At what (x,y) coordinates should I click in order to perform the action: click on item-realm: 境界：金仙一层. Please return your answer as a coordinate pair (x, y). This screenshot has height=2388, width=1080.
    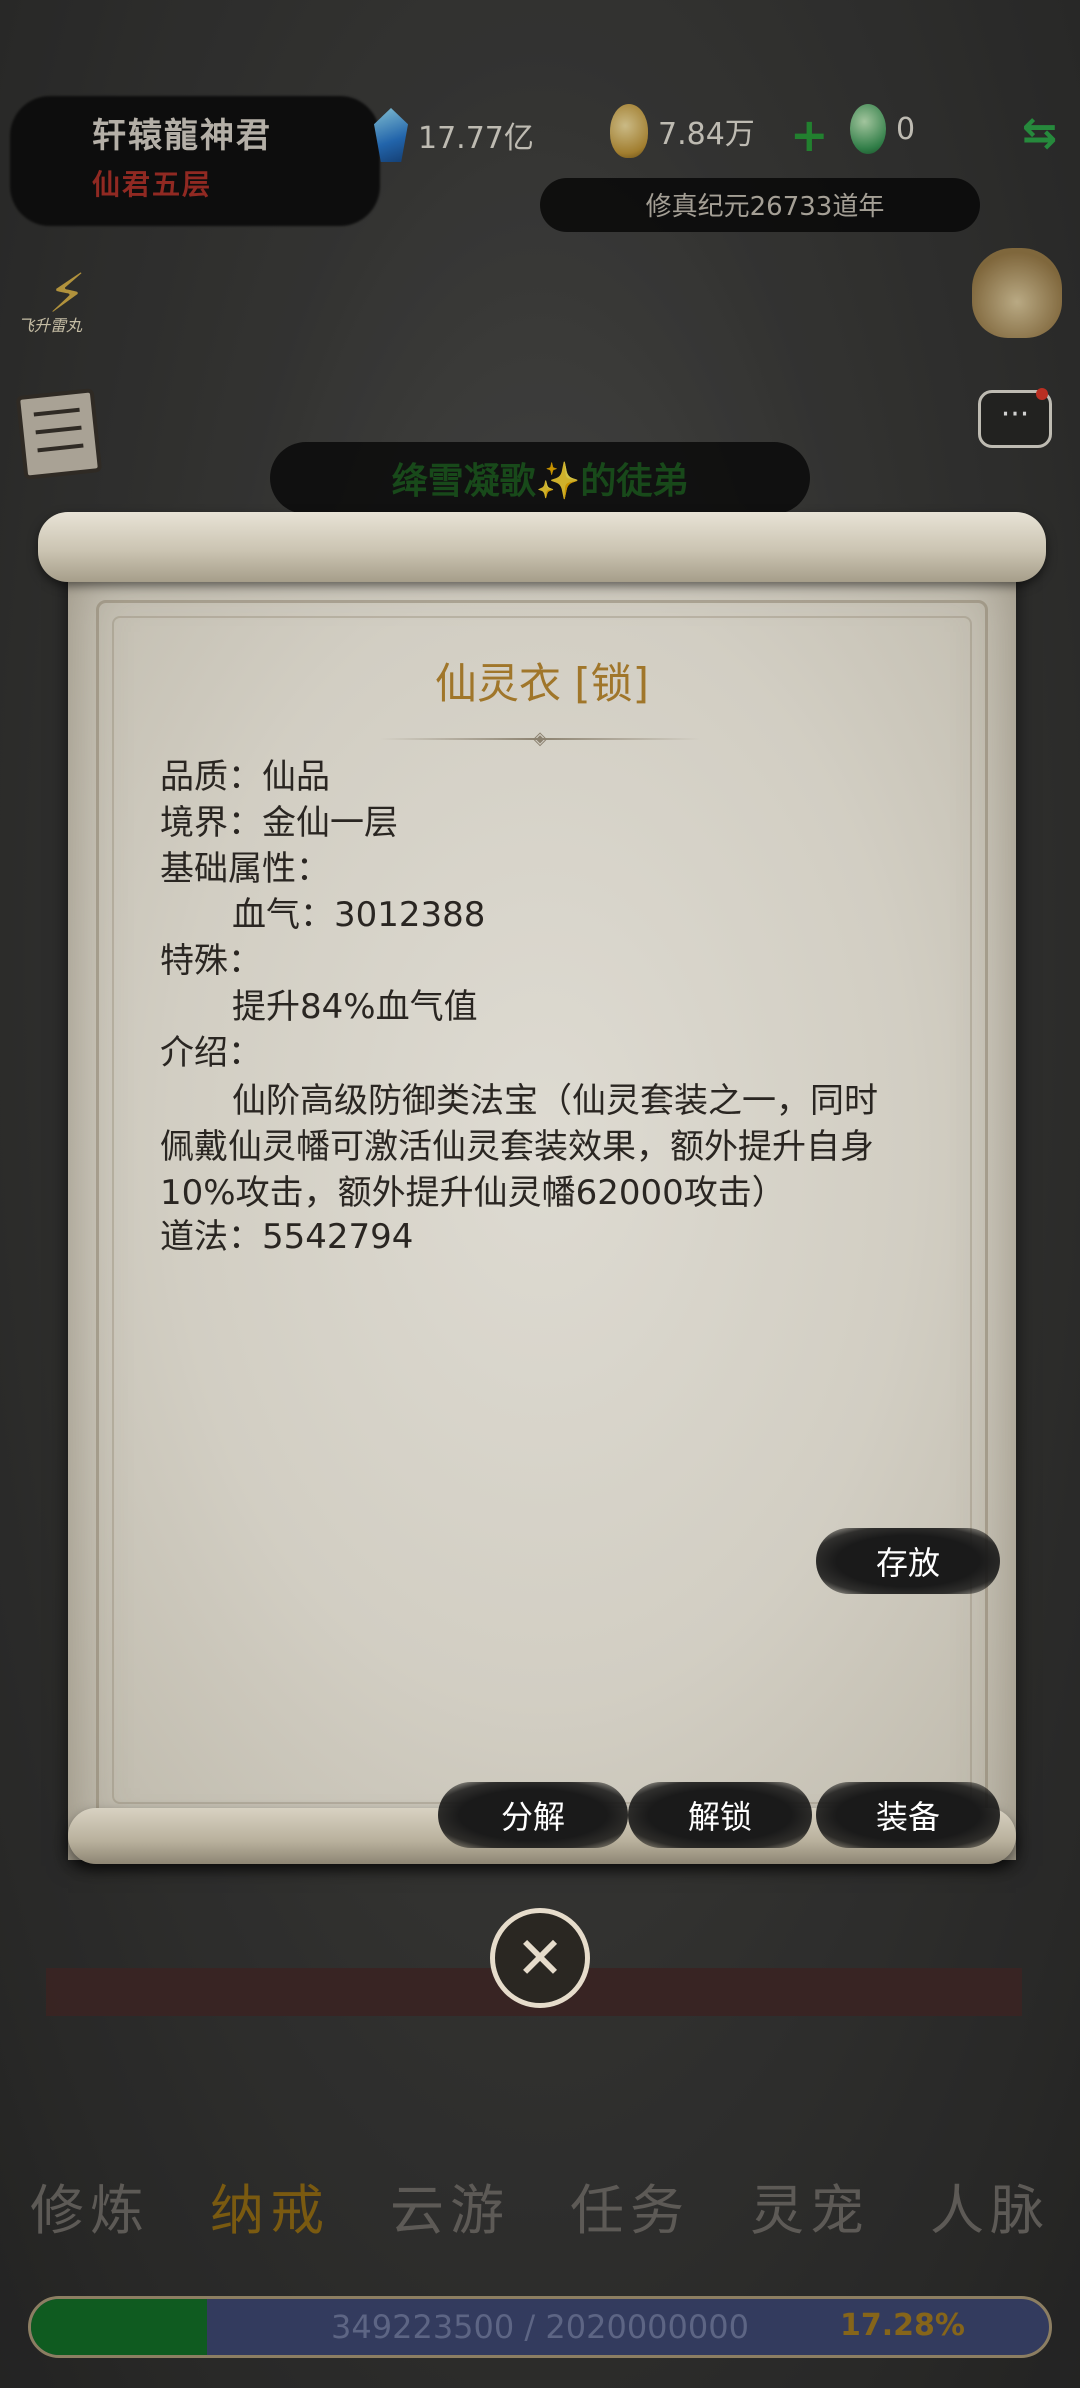
    Looking at the image, I should click on (279, 823).